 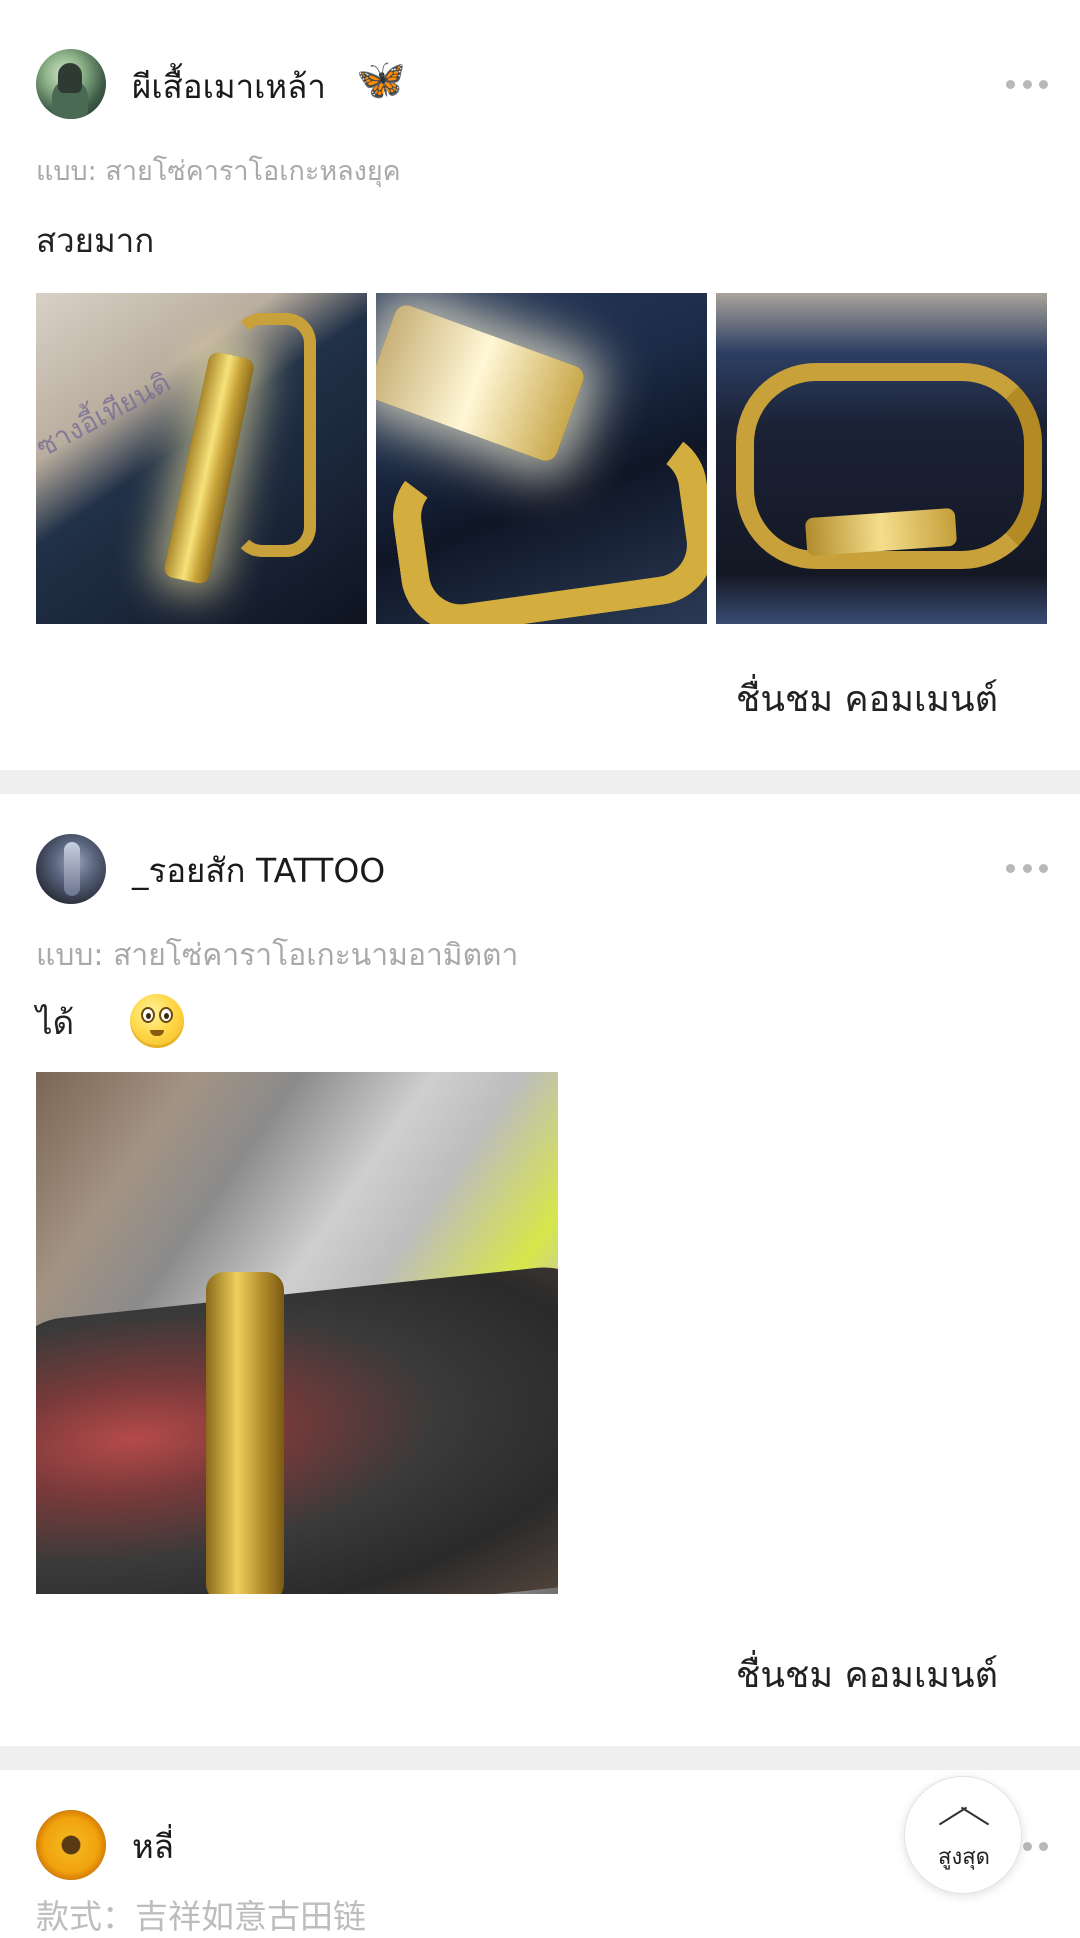 What do you see at coordinates (106, 414) in the screenshot?
I see `photo-watermark: ซางอี้เทียนดิ` at bounding box center [106, 414].